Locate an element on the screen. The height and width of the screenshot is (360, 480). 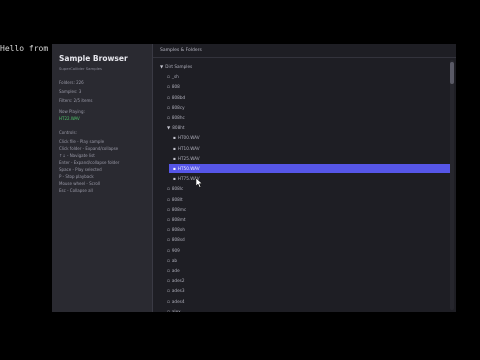
folder-item: ▫ 808lt is located at coordinates (175, 199).